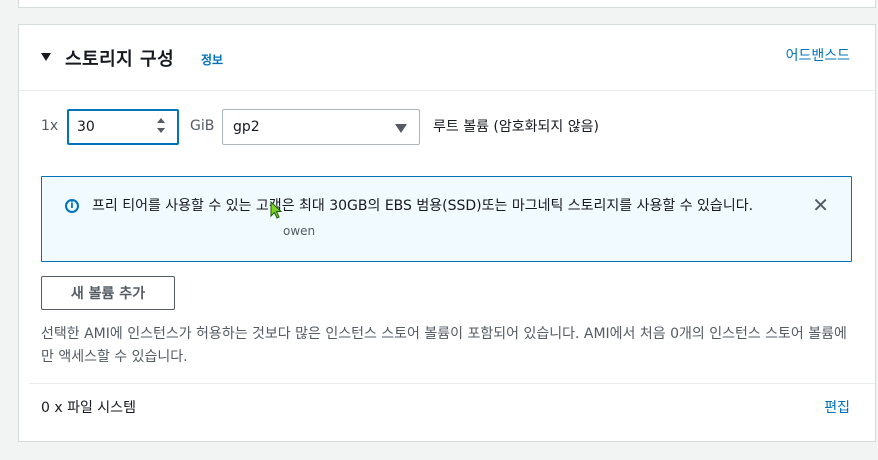  I want to click on volume-size-stepper, so click(123, 127).